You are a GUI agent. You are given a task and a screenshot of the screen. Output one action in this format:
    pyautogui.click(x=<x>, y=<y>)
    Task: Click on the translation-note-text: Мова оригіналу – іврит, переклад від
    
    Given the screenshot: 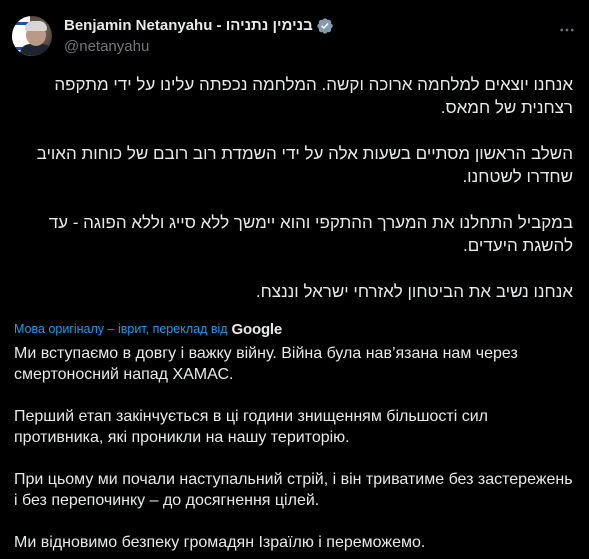 What is the action you would take?
    pyautogui.click(x=121, y=329)
    